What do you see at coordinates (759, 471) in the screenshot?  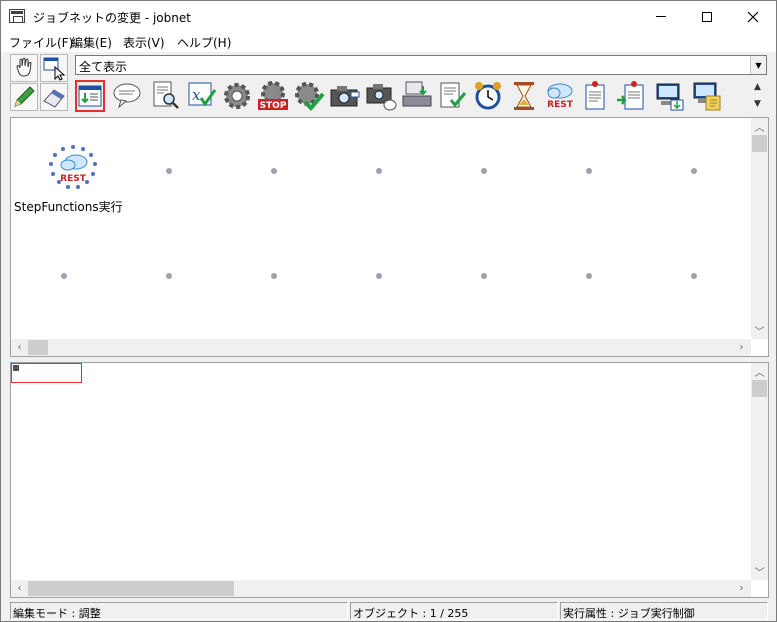 I see `detail-vertical-scrollbar: ︿ ﹀` at bounding box center [759, 471].